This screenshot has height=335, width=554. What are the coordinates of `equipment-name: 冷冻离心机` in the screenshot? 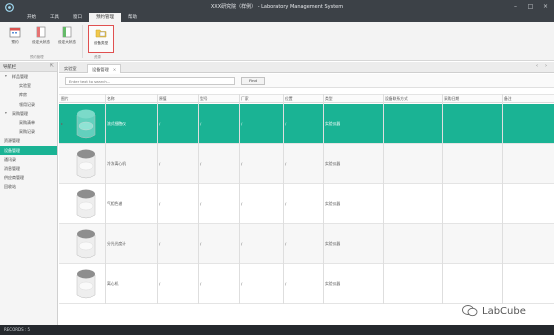 It's located at (116, 163).